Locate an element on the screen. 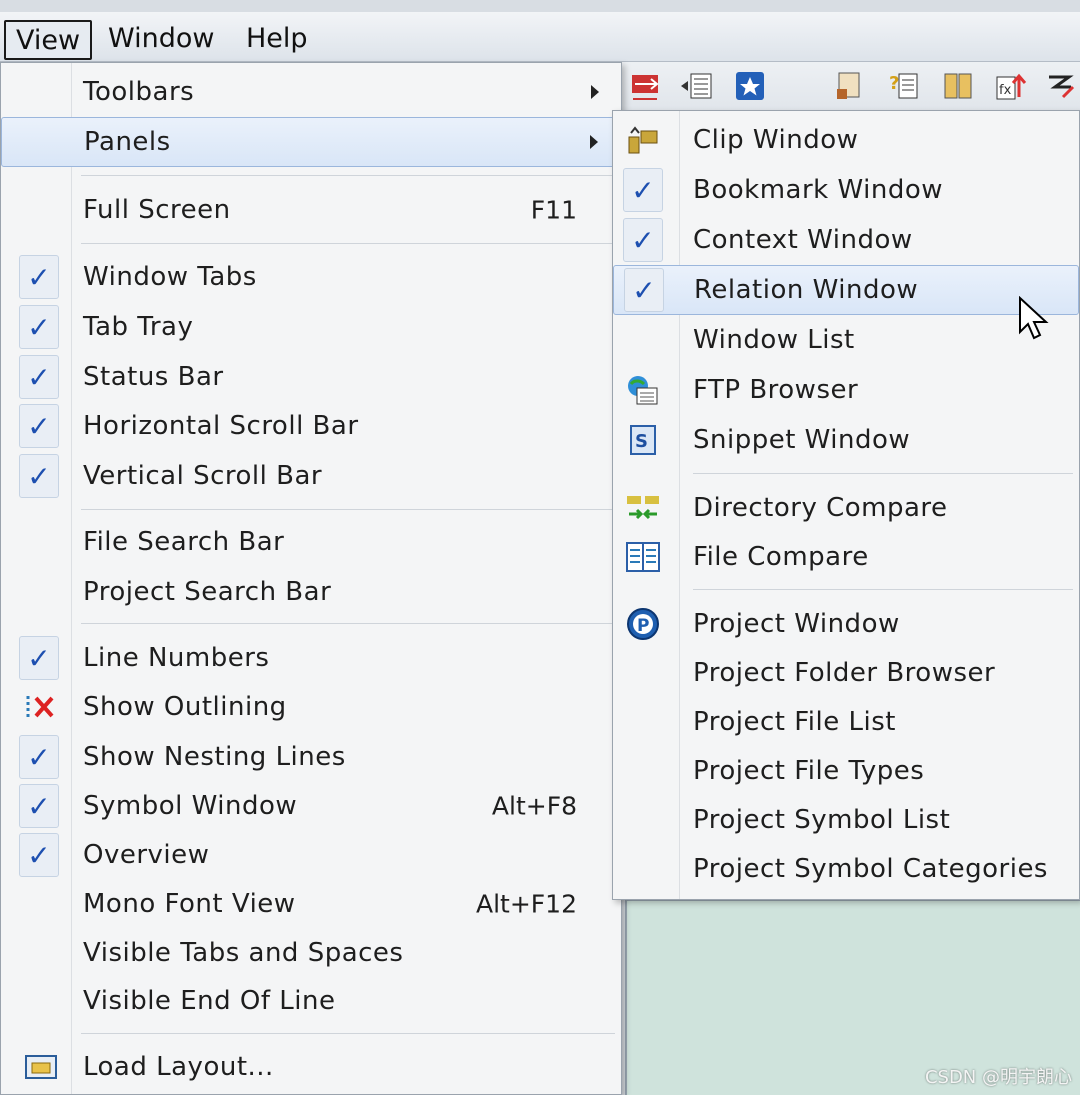 The image size is (1080, 1095). menu-item-label: Tab Tray is located at coordinates (138, 327).